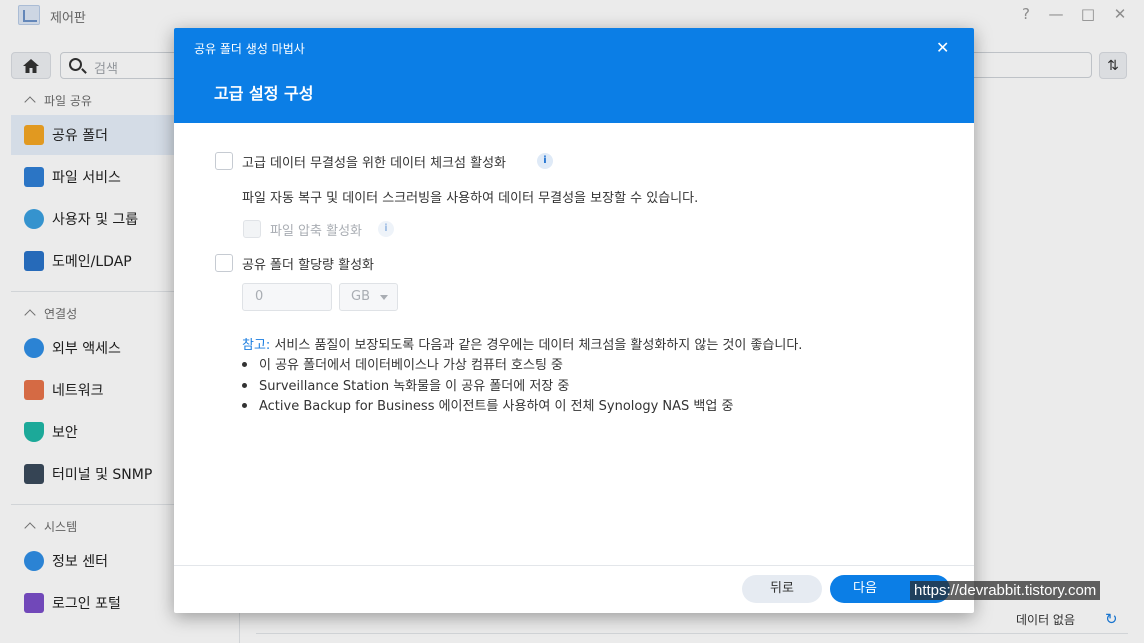  I want to click on compression-label: 파일 압축 활성화, so click(316, 231).